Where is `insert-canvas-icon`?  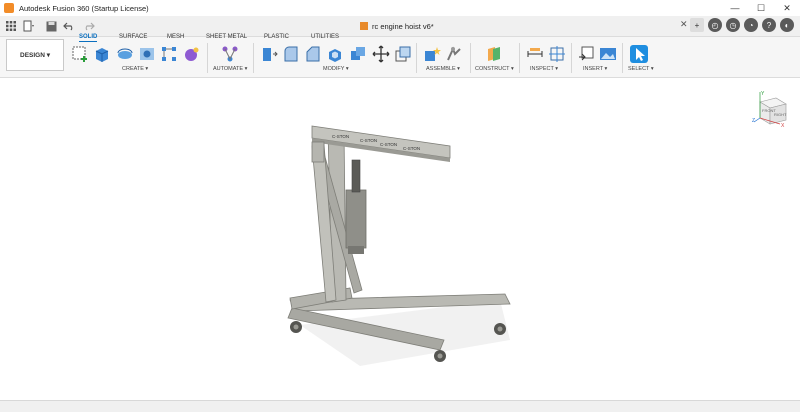
insert-canvas-icon is located at coordinates (608, 54).